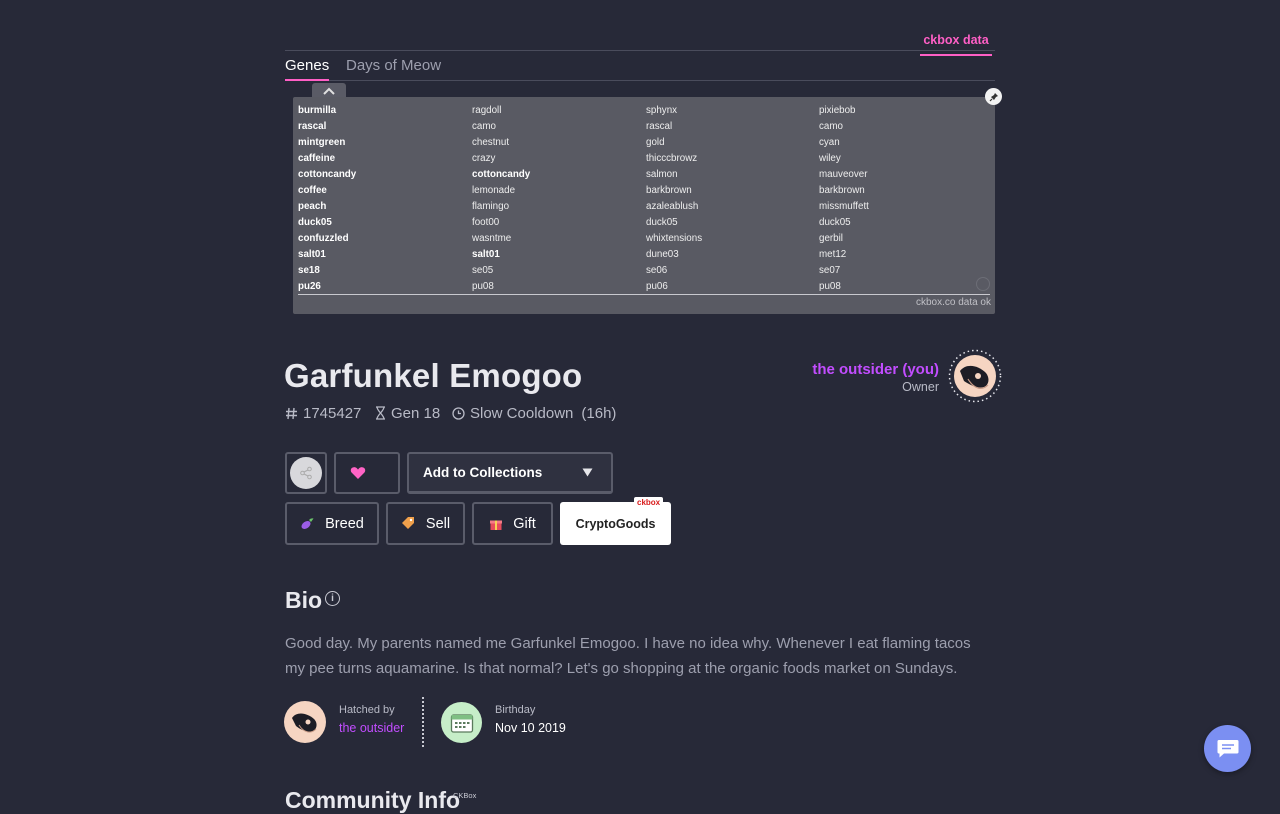  Describe the element at coordinates (312, 190) in the screenshot. I see `gene-cell: coffee` at that location.